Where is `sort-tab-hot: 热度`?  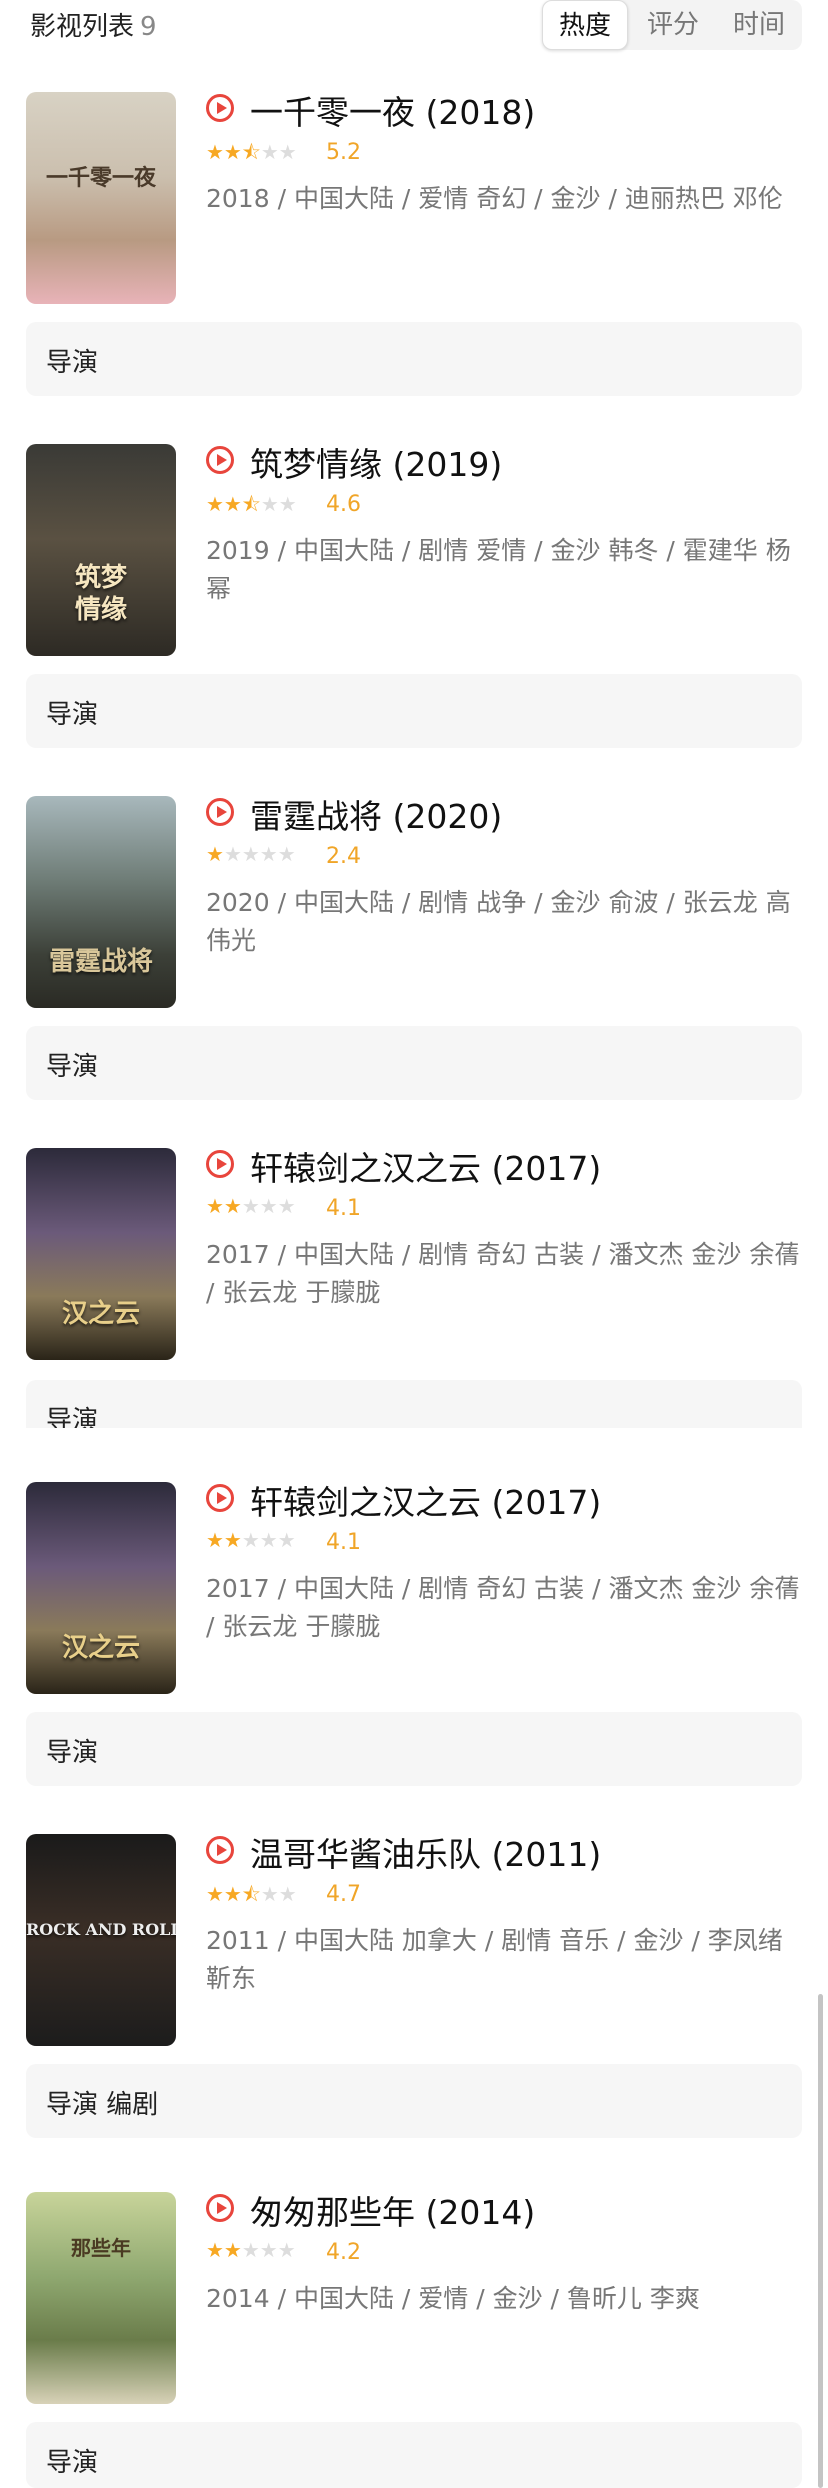
sort-tab-hot: 热度 is located at coordinates (585, 25).